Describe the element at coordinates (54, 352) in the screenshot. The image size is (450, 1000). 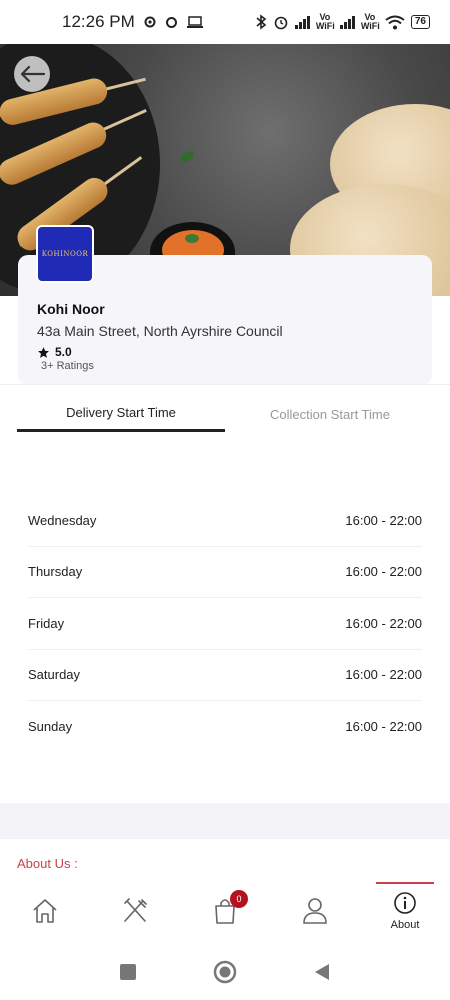
I see `rating: 5.0` at that location.